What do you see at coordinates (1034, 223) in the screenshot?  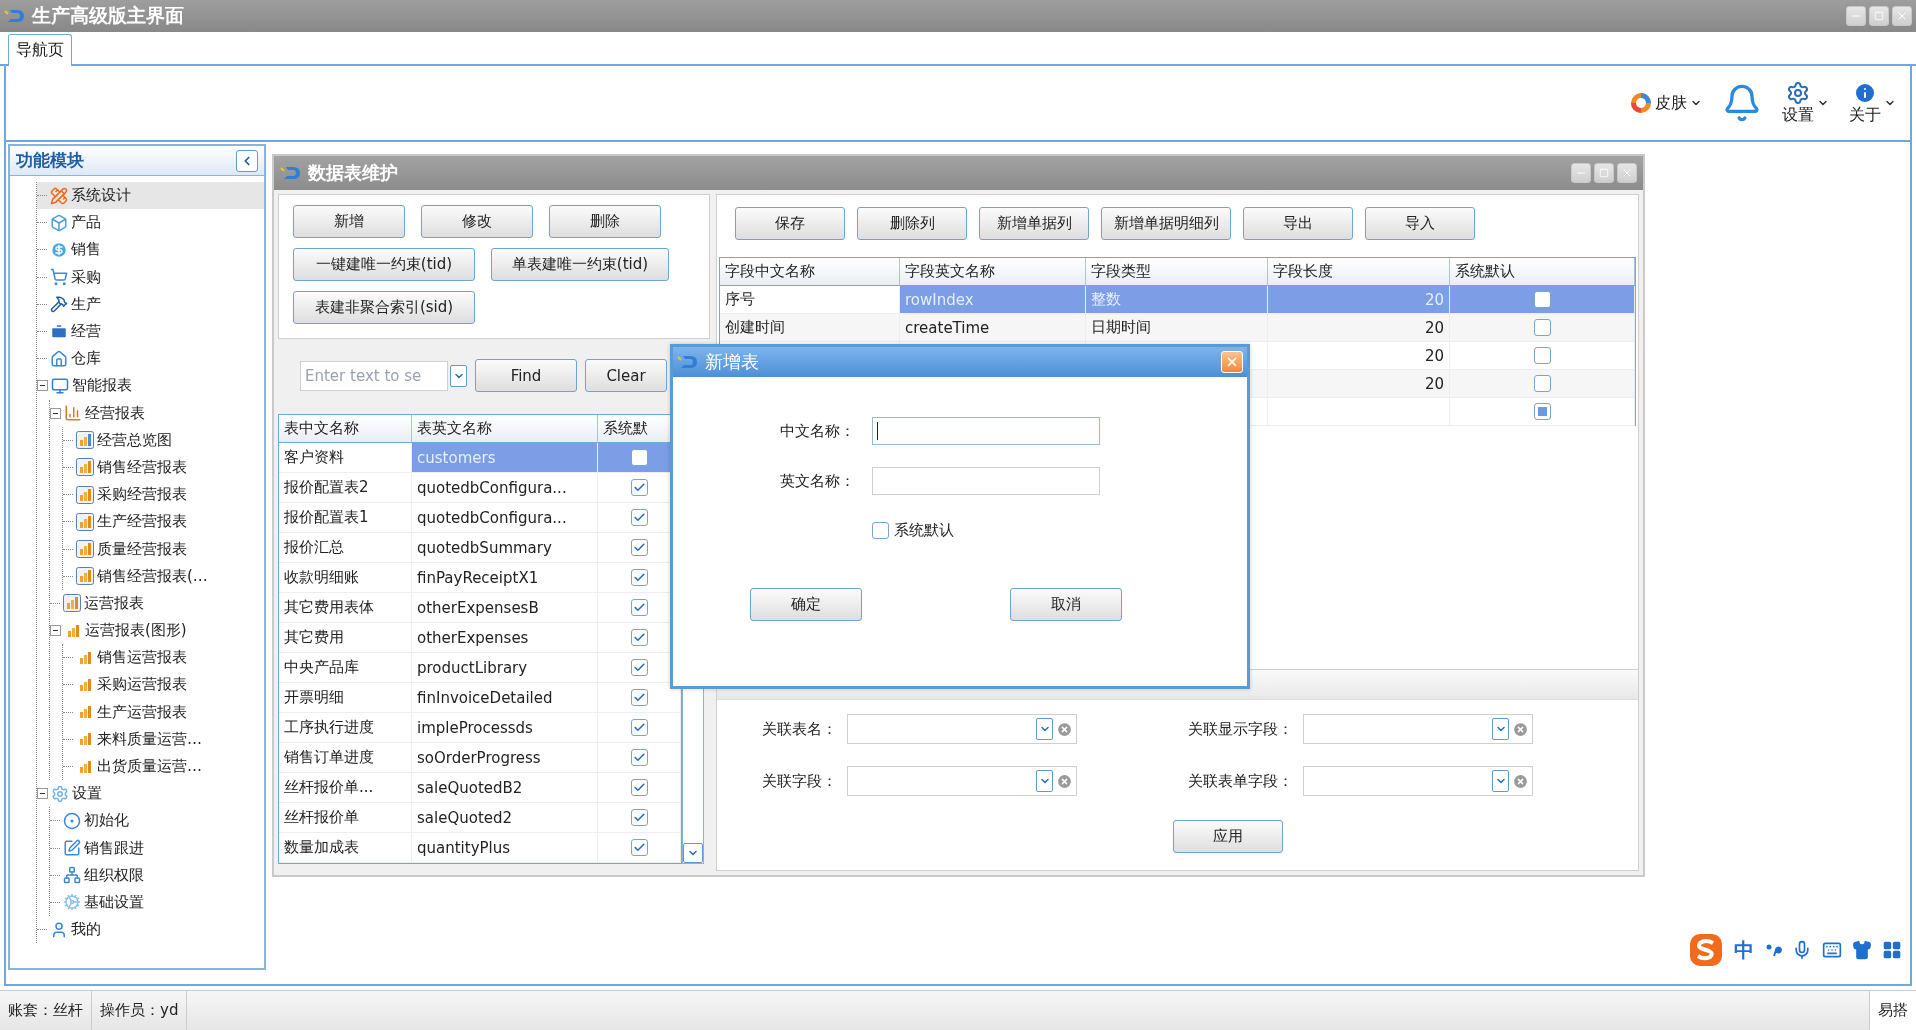 I see `toolbar-button: 新增单据列` at bounding box center [1034, 223].